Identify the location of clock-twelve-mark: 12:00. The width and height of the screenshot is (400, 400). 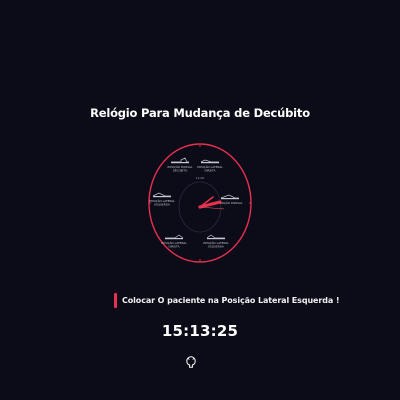
(200, 178).